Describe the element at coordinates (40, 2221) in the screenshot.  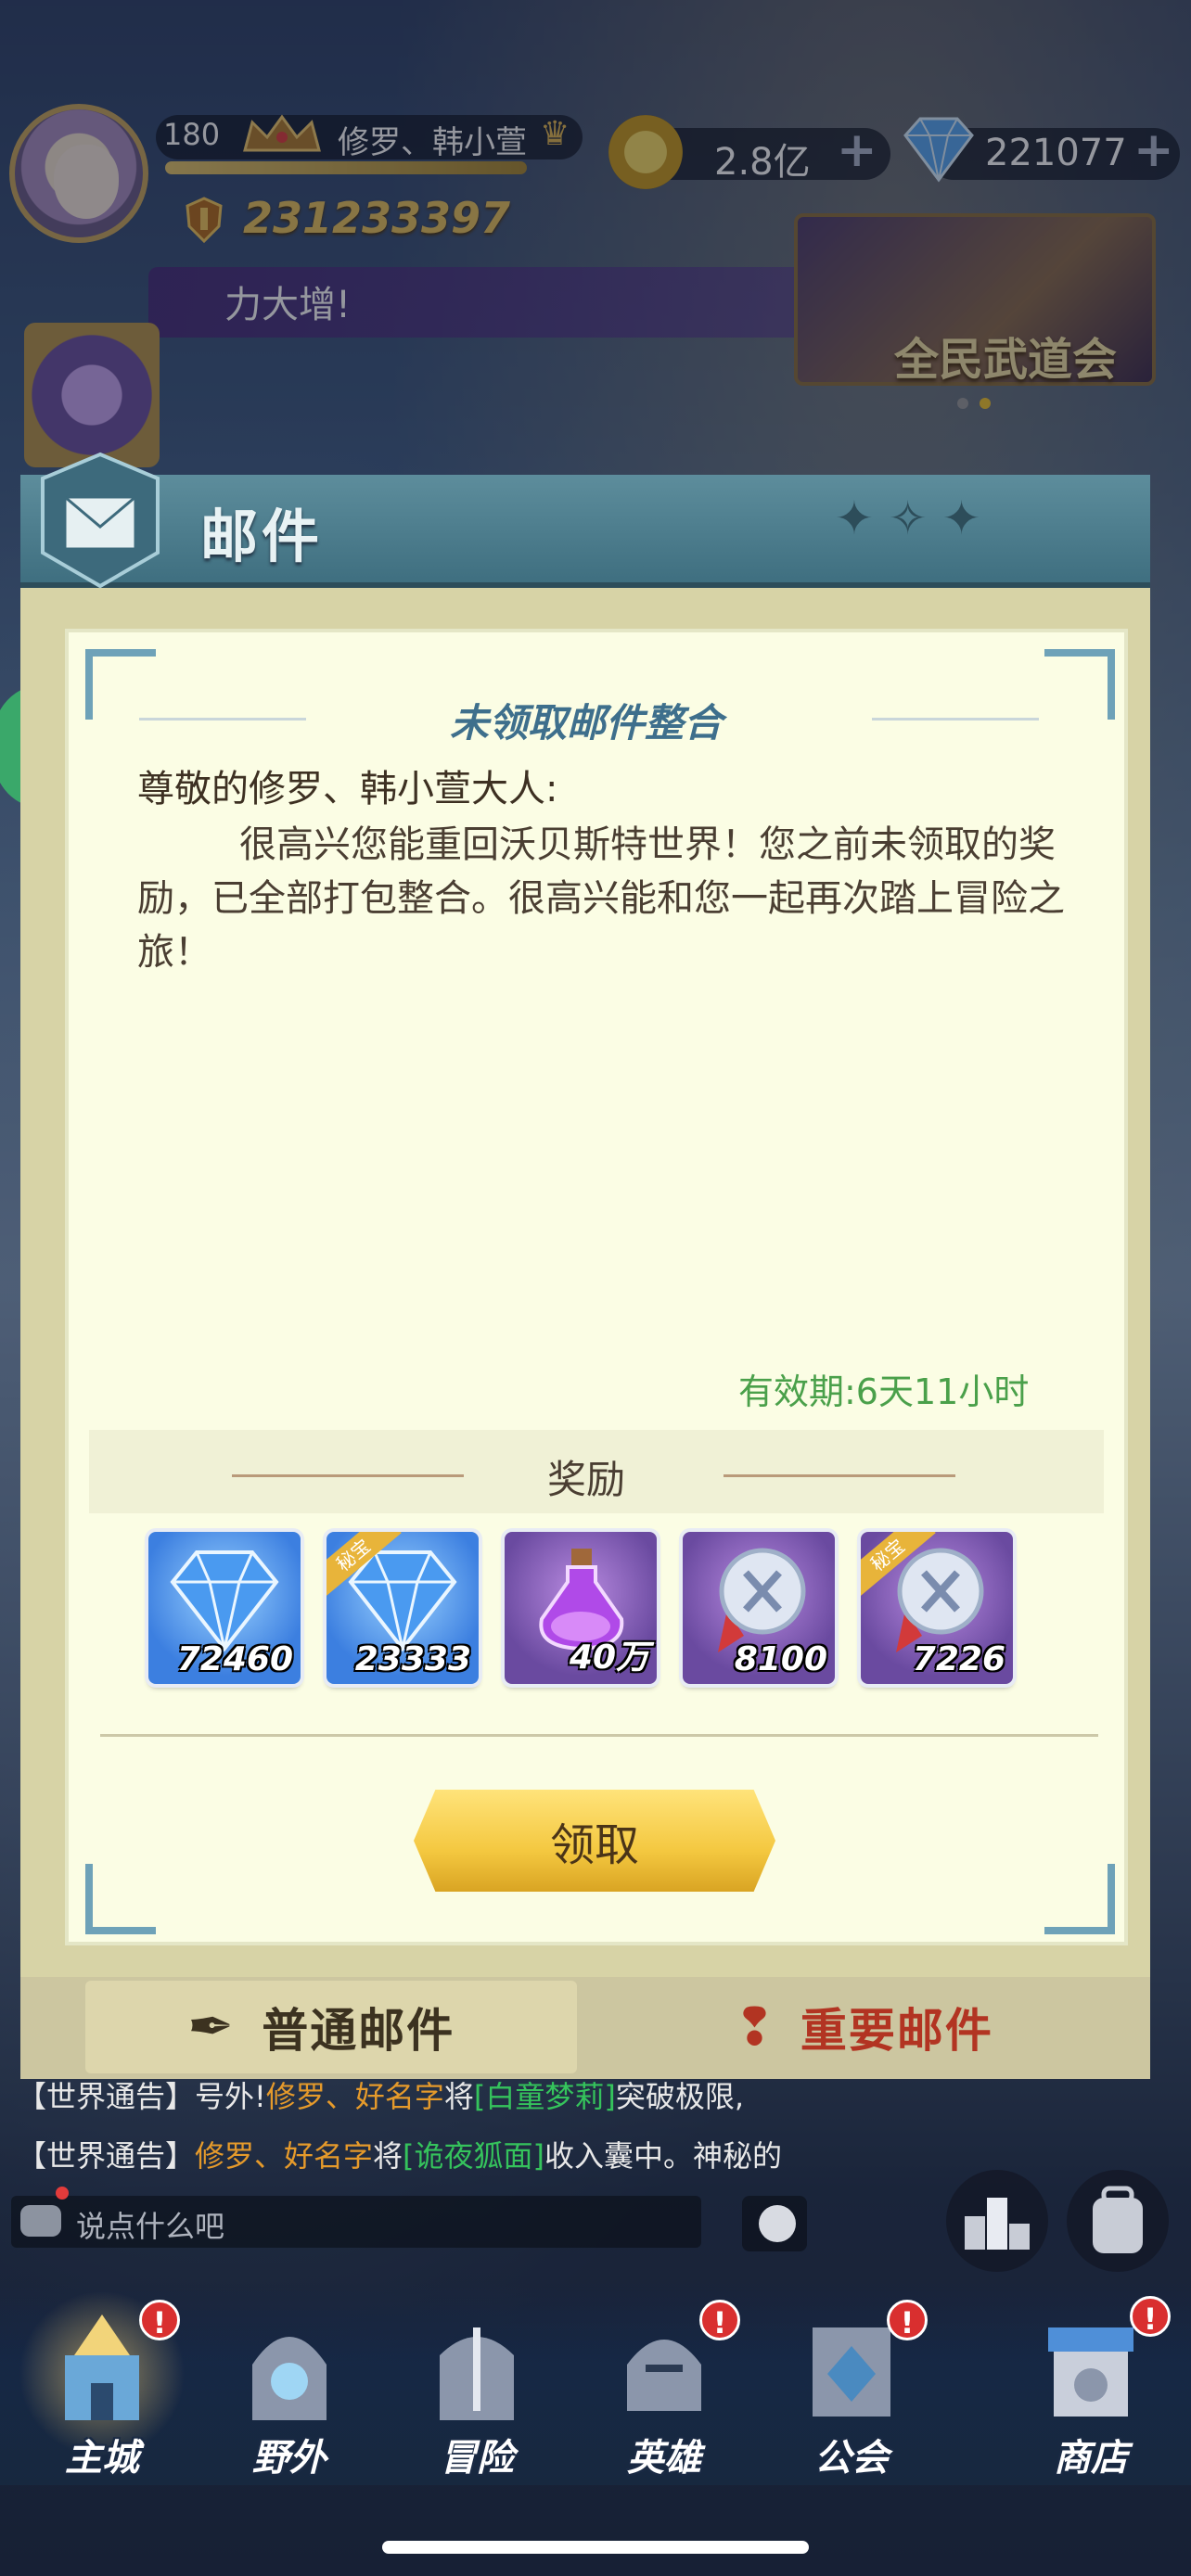
I see `chat-bubble-icon` at that location.